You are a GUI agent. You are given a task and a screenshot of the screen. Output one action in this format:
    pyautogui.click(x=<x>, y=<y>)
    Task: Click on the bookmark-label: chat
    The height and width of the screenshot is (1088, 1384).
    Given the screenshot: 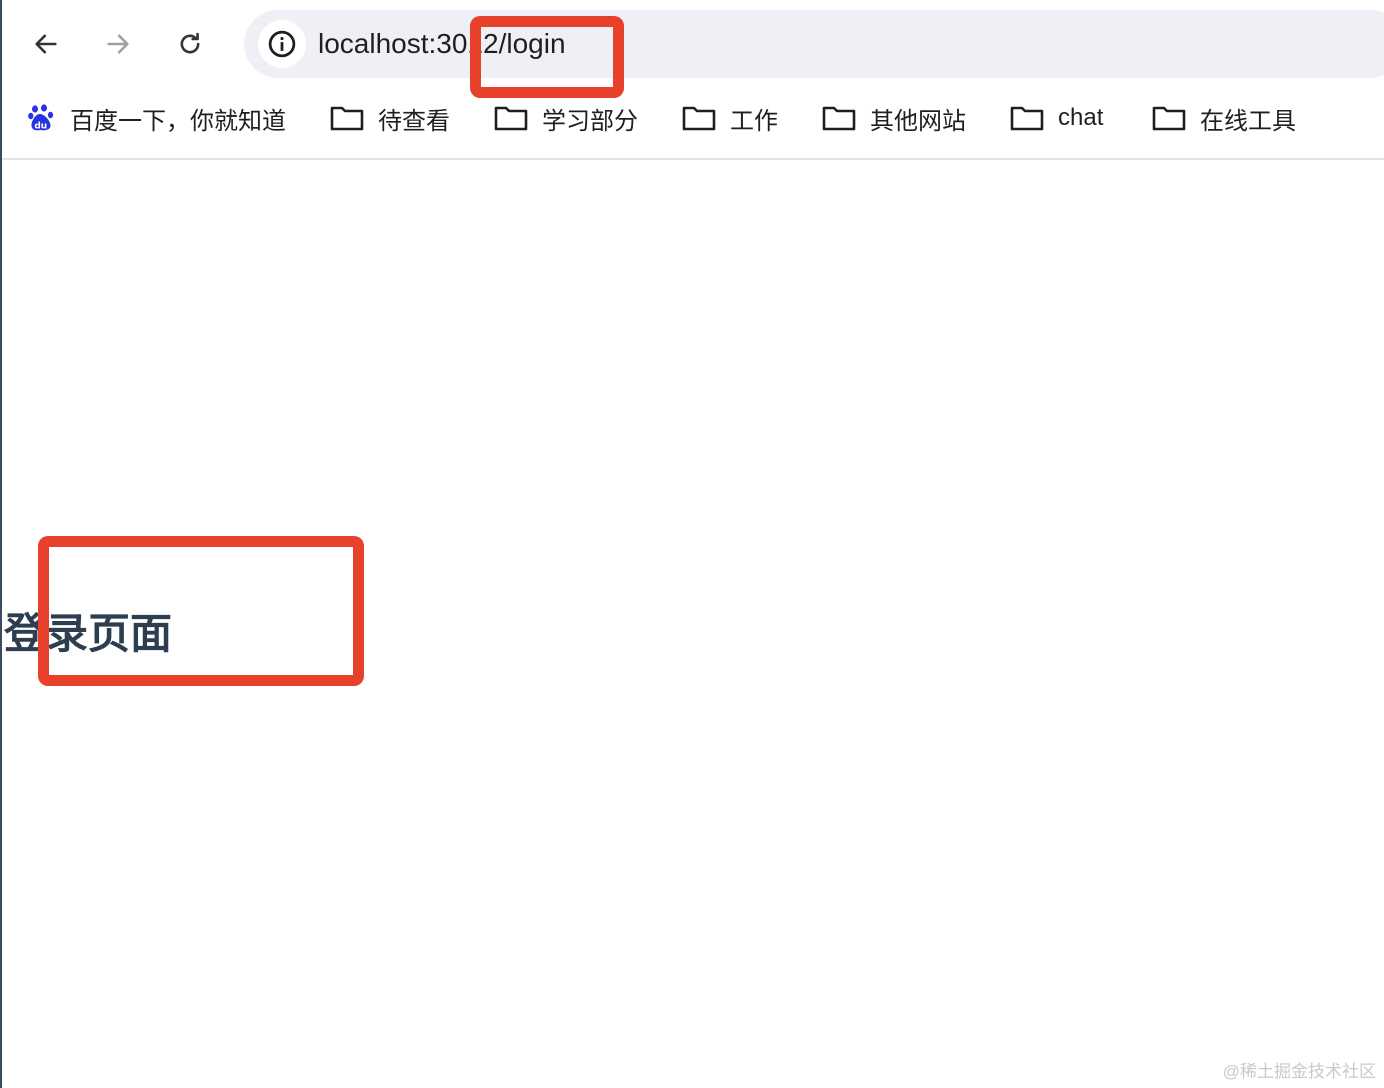 What is the action you would take?
    pyautogui.click(x=1081, y=117)
    